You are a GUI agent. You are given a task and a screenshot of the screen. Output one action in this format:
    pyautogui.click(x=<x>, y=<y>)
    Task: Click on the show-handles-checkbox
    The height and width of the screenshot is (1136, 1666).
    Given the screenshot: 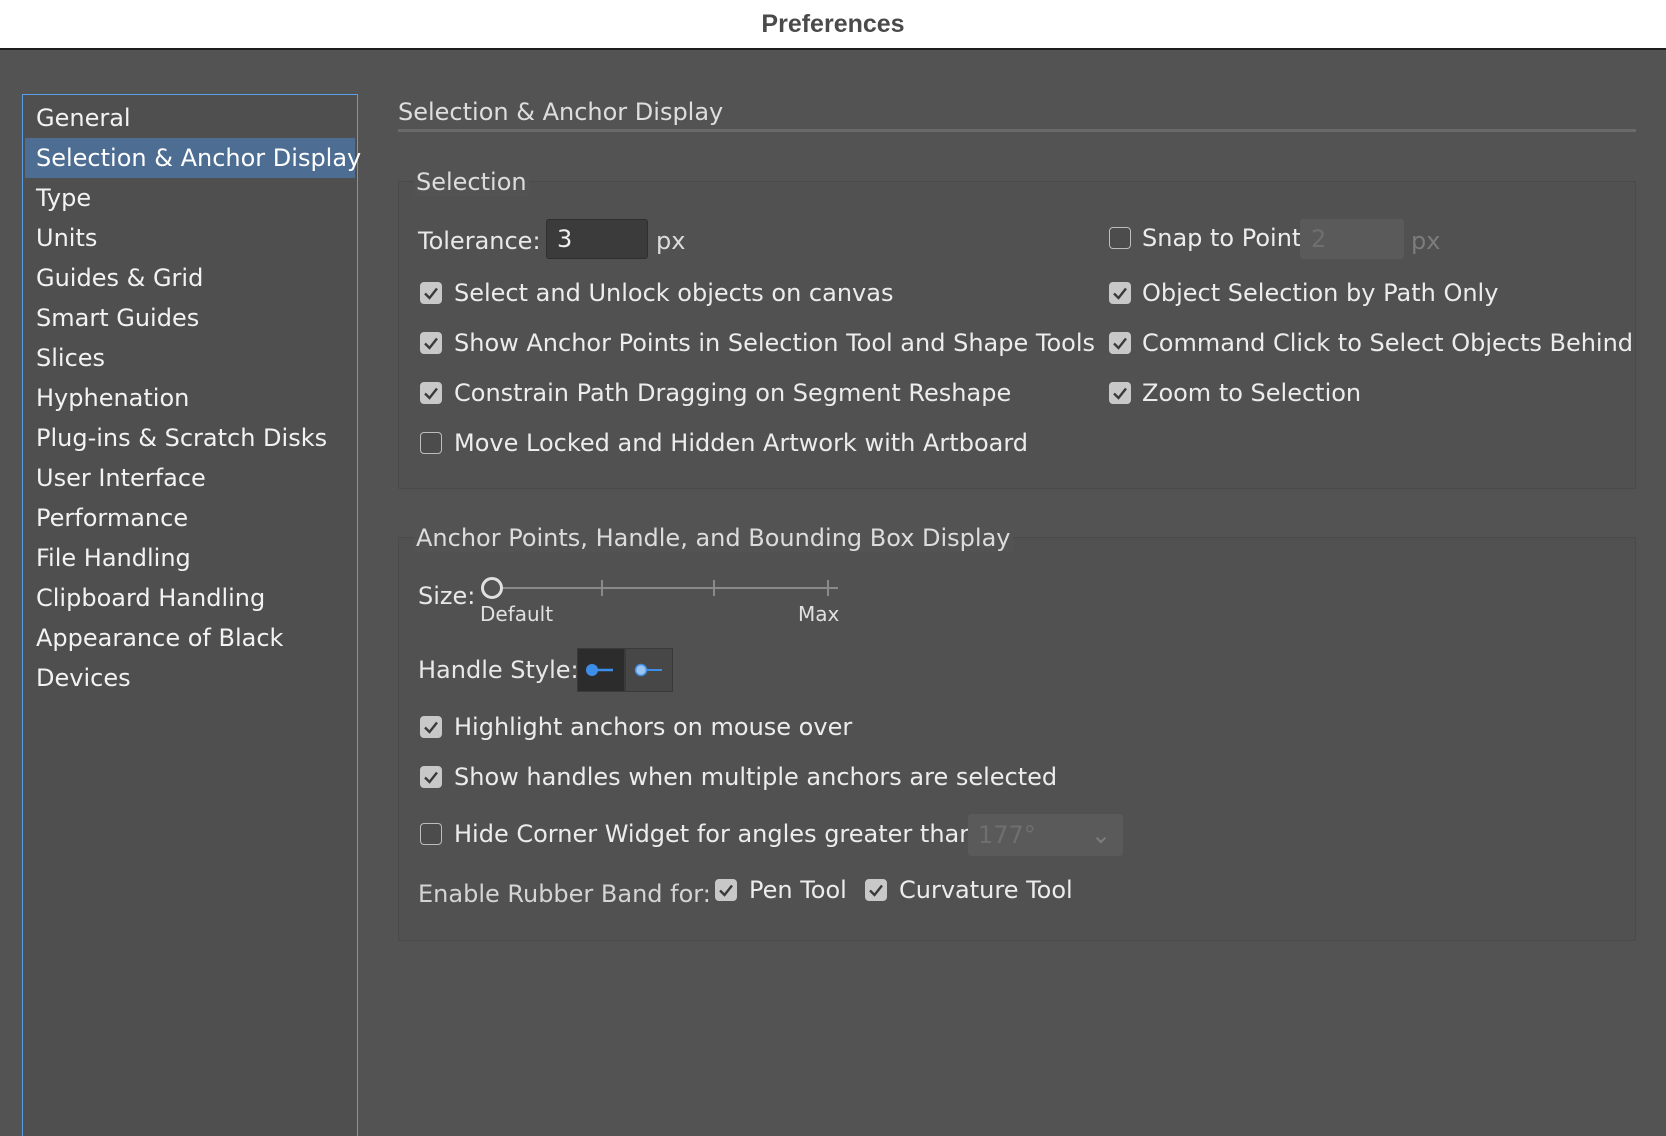 What is the action you would take?
    pyautogui.click(x=431, y=777)
    